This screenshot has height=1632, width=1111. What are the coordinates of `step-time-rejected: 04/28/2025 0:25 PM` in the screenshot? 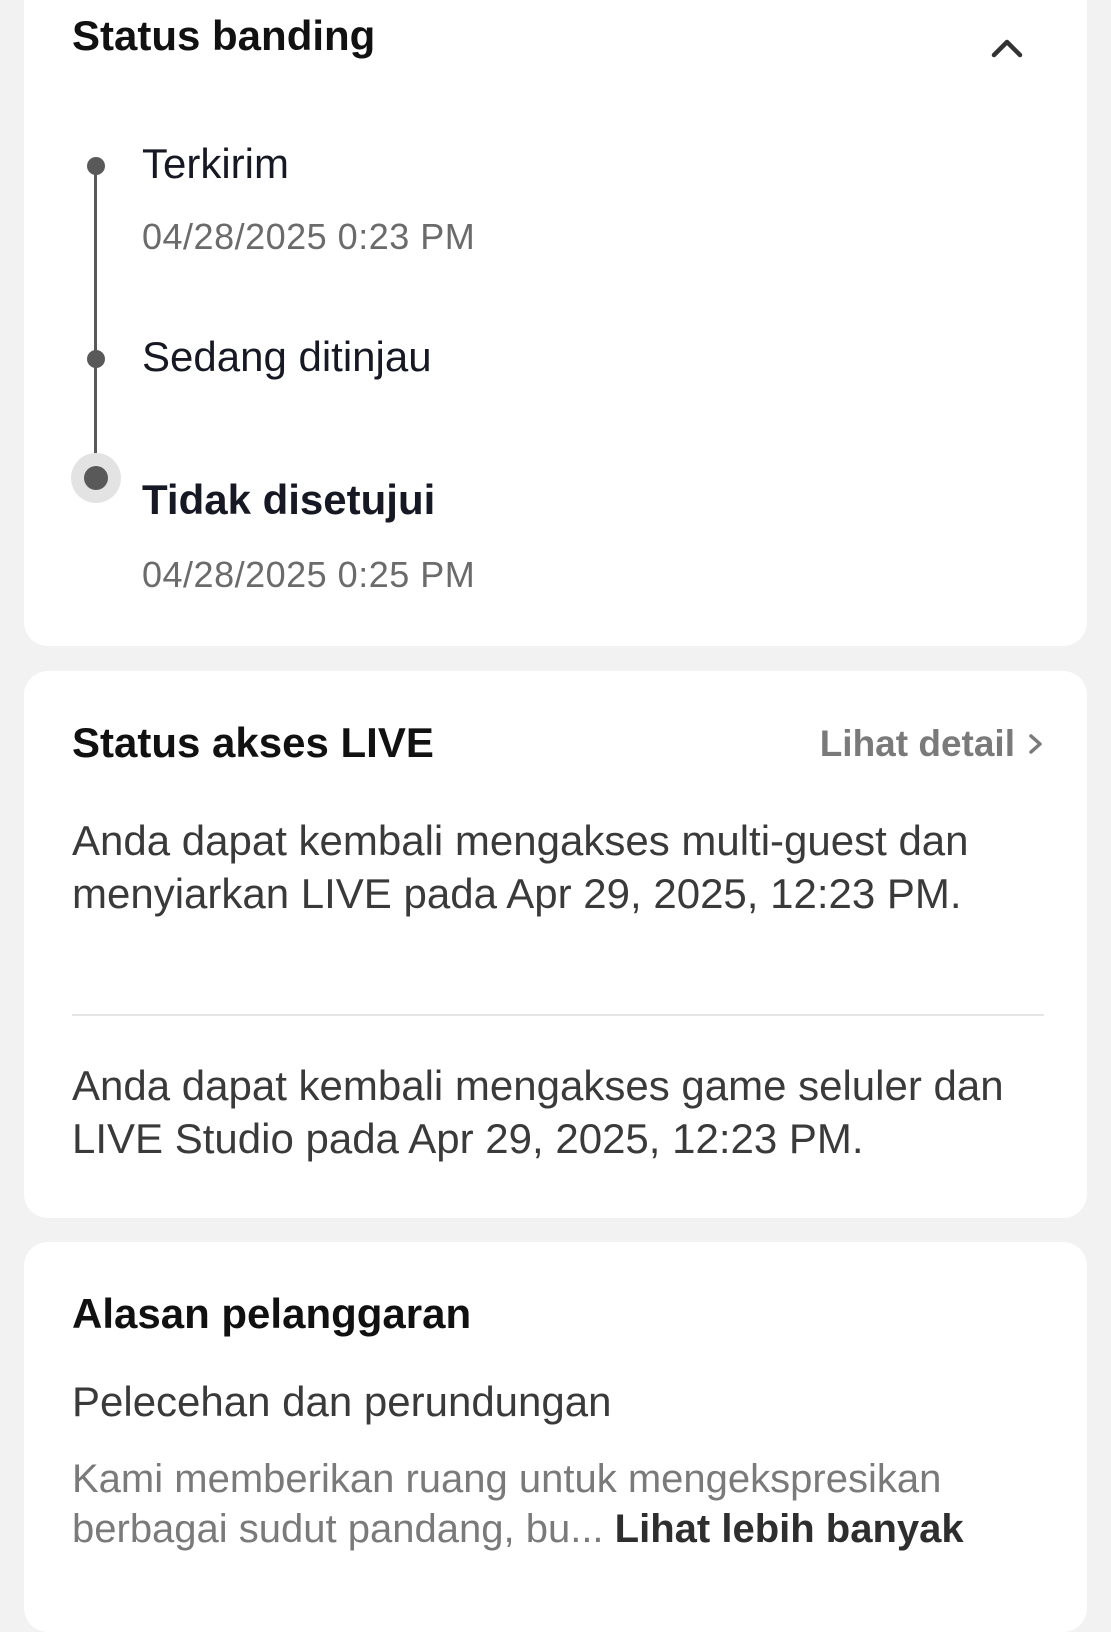 It's located at (309, 574).